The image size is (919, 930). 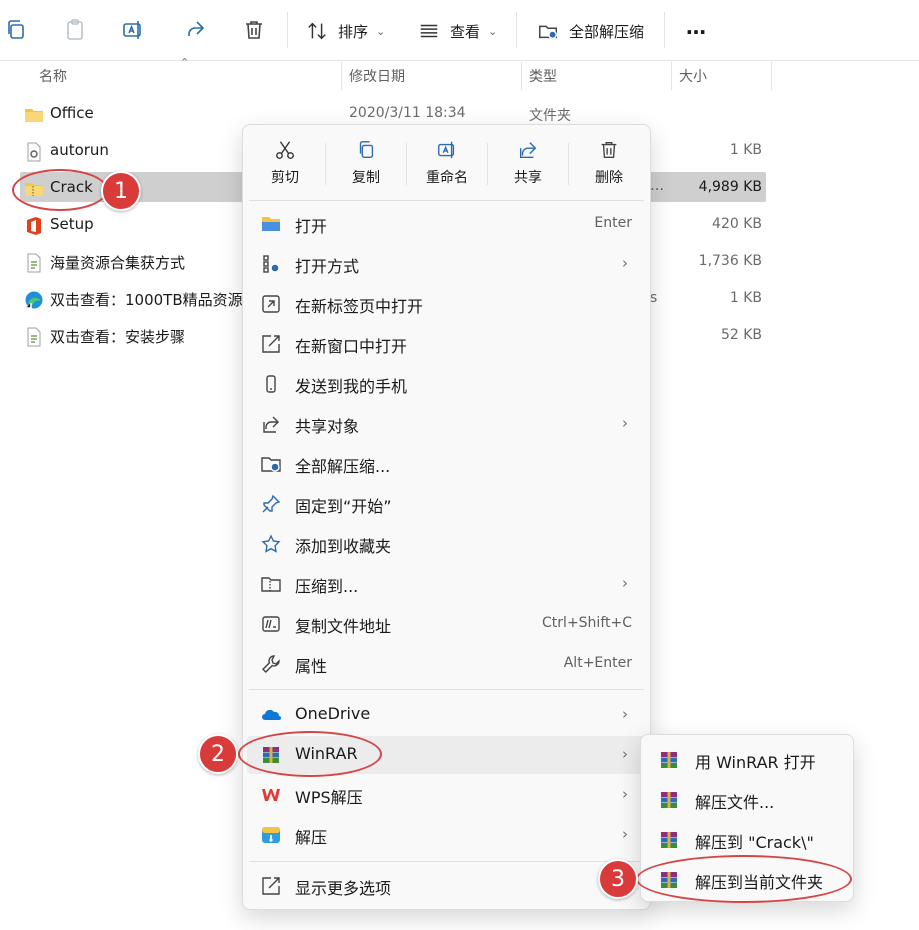 I want to click on menu-item-copy-as-path: 复制文件地址 Ctrl+Shift+C, so click(x=446, y=624).